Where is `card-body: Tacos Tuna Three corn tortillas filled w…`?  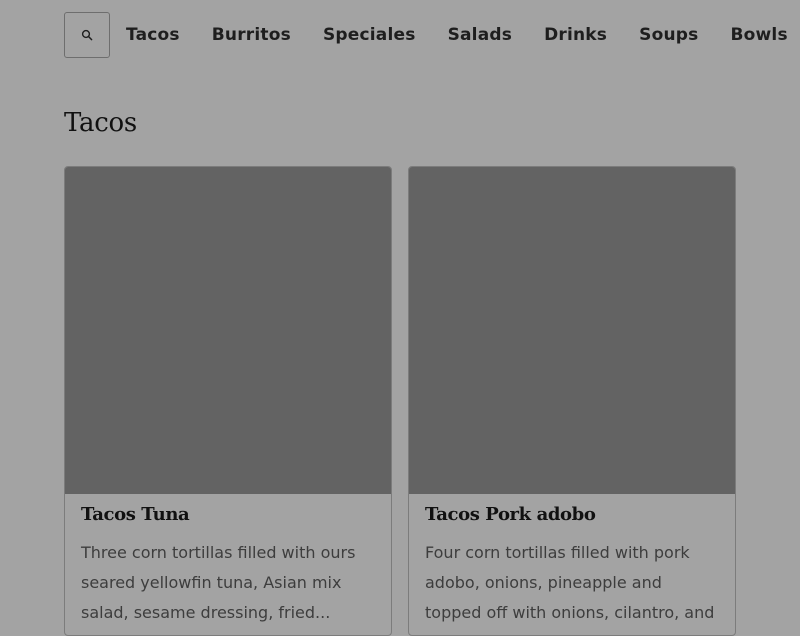 card-body: Tacos Tuna Three corn tortillas filled w… is located at coordinates (228, 561).